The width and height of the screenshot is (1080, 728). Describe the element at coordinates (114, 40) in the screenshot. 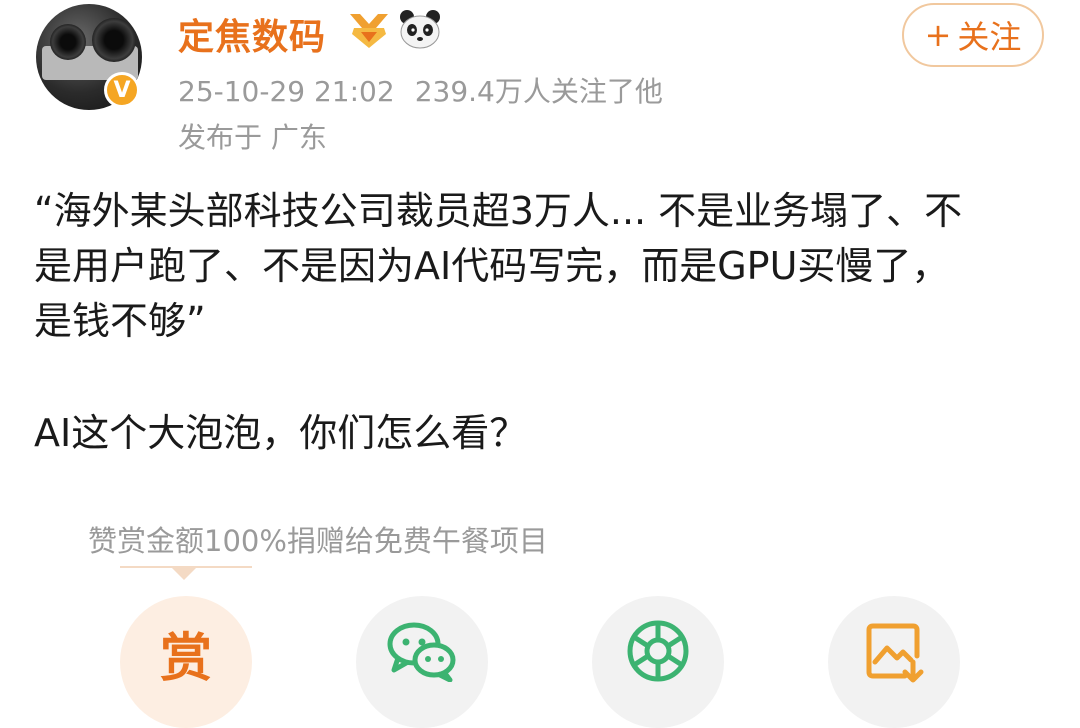

I see `camera-lens-right` at that location.